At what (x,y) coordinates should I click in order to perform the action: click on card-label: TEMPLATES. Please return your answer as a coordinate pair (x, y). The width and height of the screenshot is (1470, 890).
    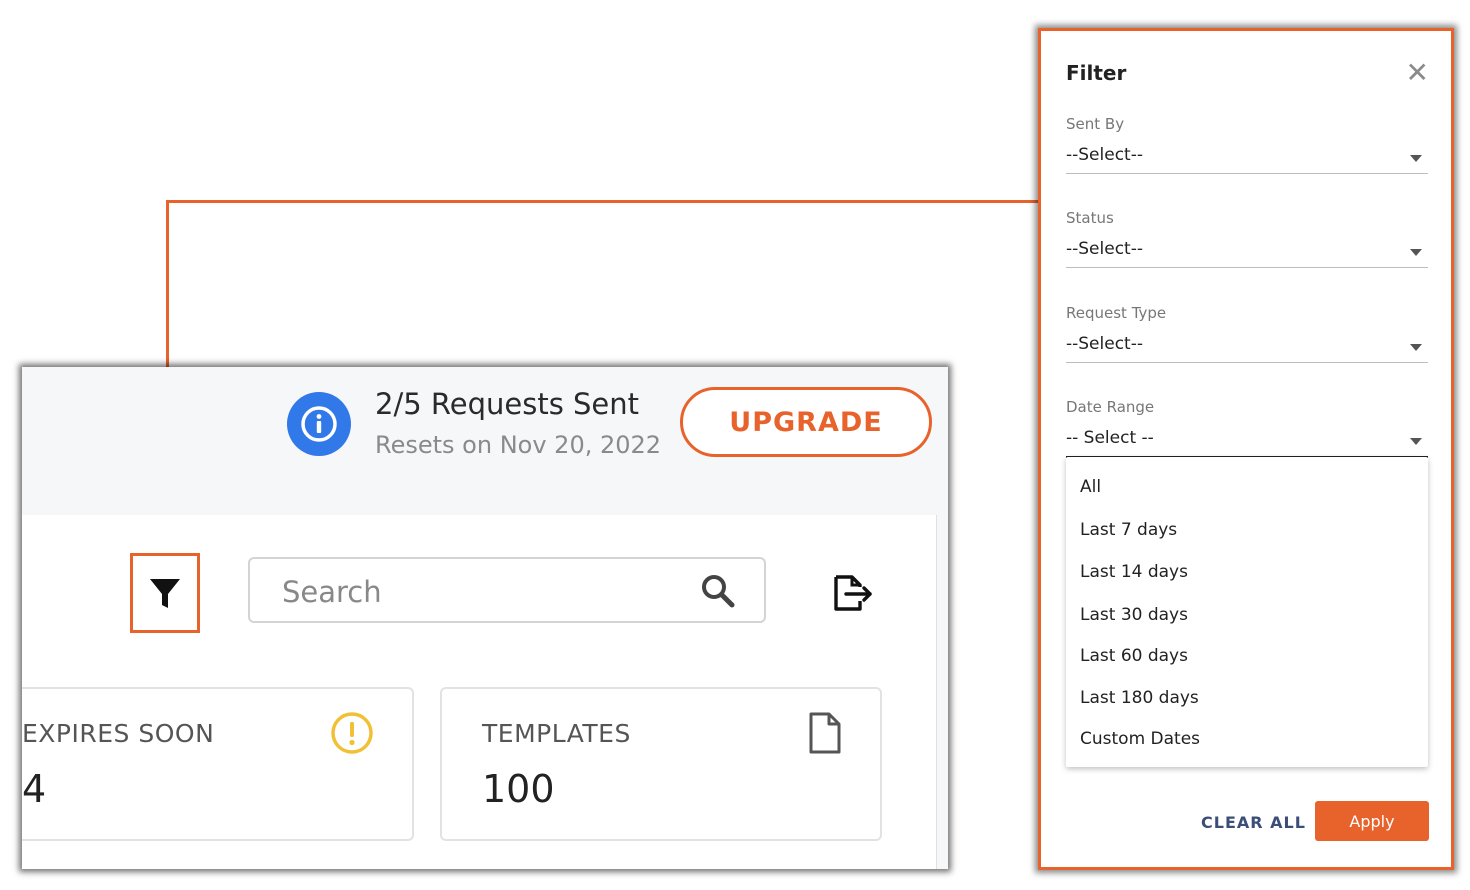
    Looking at the image, I should click on (556, 733).